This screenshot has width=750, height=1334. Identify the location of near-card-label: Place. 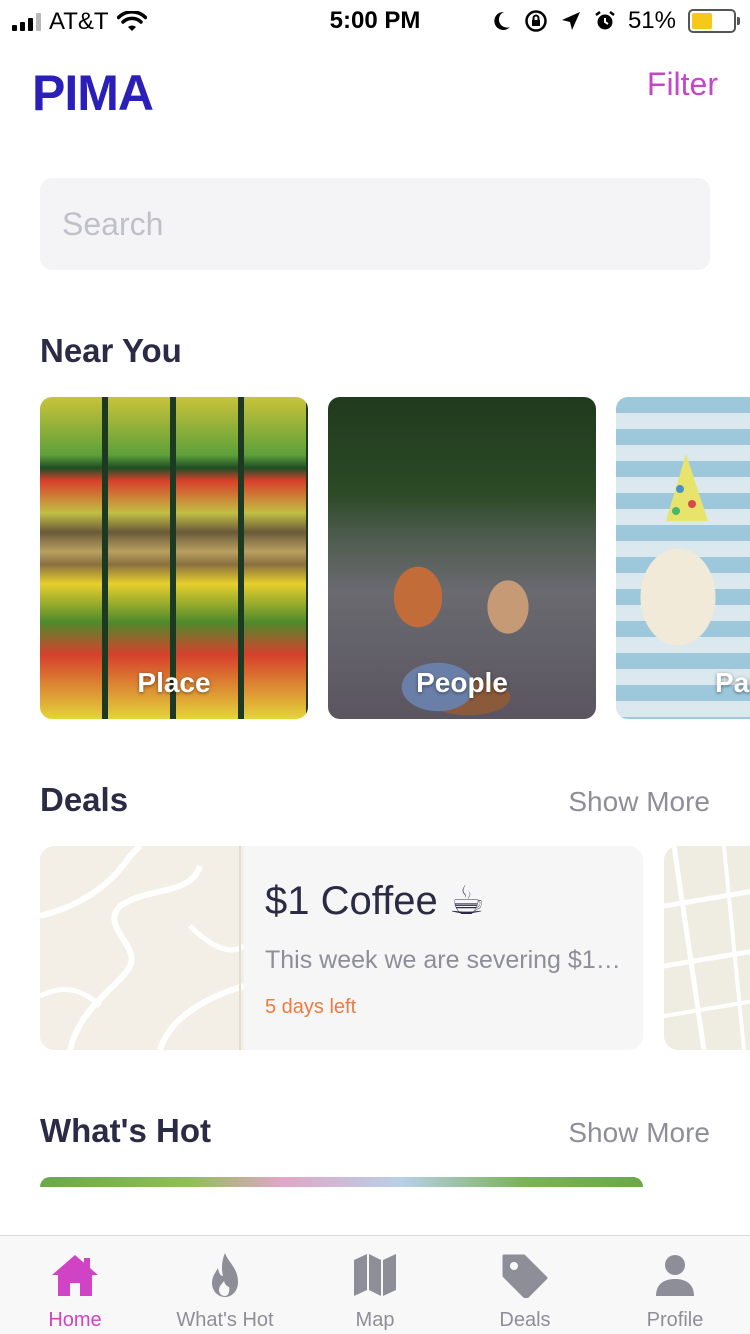
(174, 682).